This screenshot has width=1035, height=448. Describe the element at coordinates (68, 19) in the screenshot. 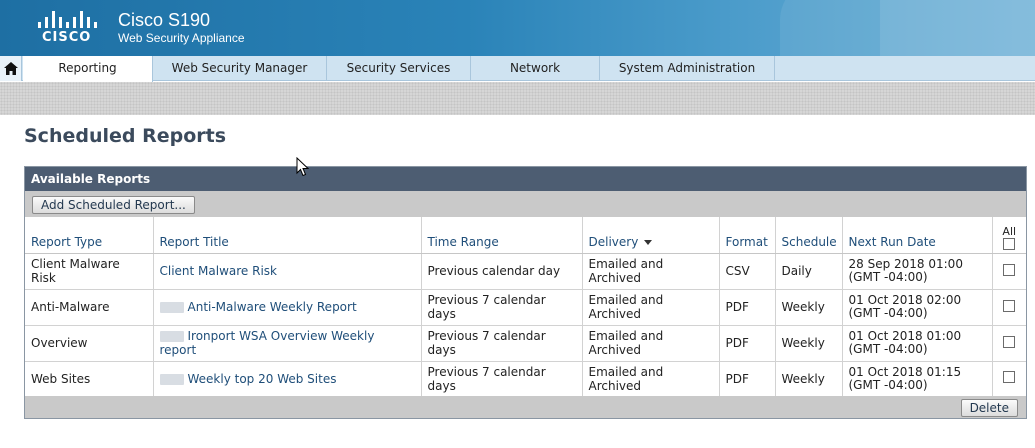

I see `cisco-bars-icon` at that location.